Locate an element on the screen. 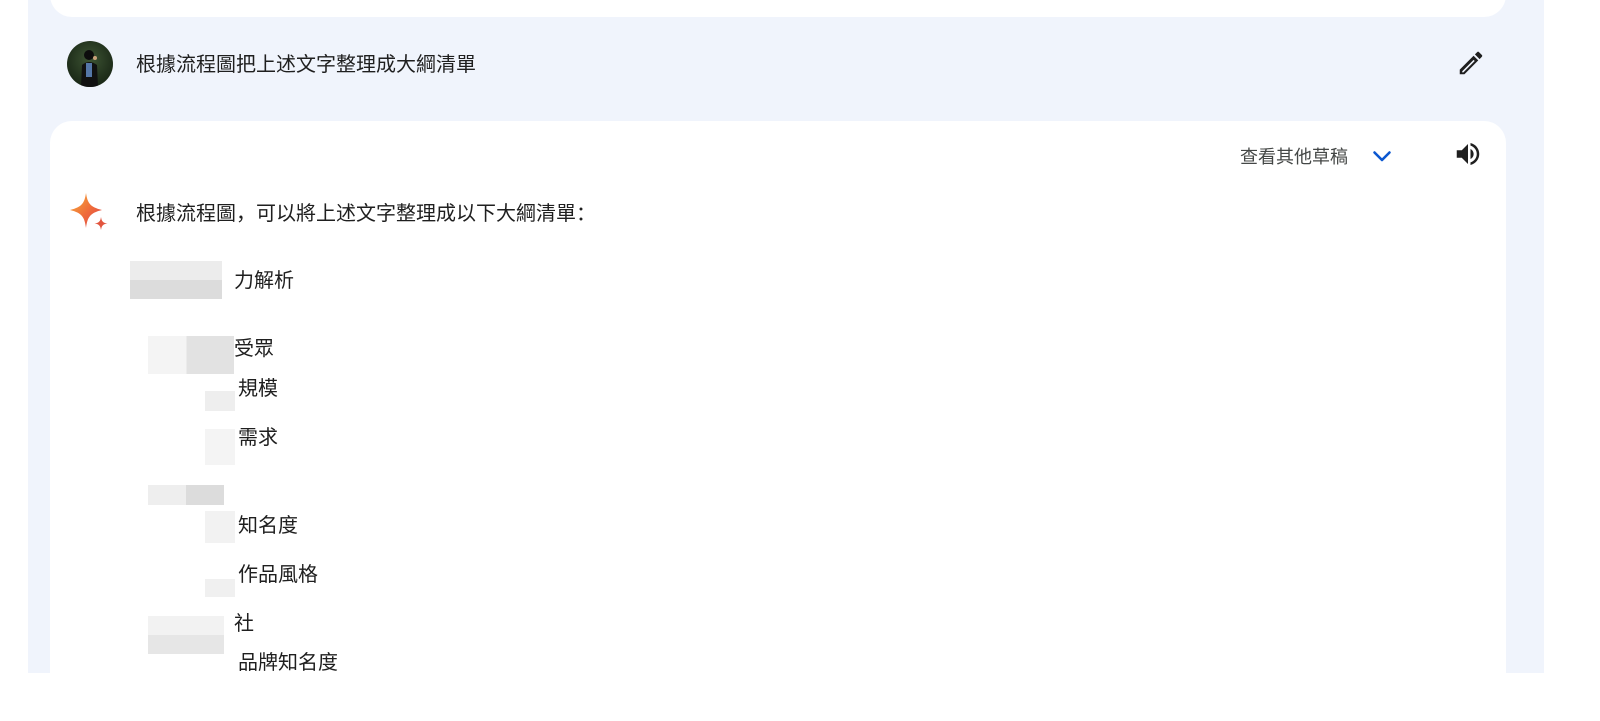 This screenshot has width=1600, height=721. chevron-down-icon is located at coordinates (1382, 156).